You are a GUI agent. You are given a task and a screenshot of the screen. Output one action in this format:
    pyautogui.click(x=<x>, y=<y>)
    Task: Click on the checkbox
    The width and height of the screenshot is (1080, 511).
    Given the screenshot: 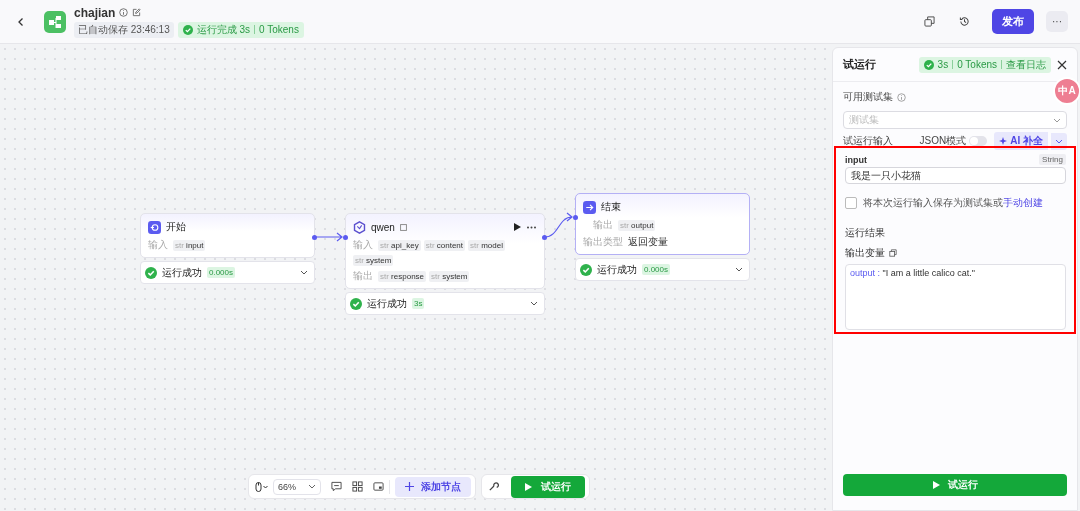 What is the action you would take?
    pyautogui.click(x=851, y=203)
    